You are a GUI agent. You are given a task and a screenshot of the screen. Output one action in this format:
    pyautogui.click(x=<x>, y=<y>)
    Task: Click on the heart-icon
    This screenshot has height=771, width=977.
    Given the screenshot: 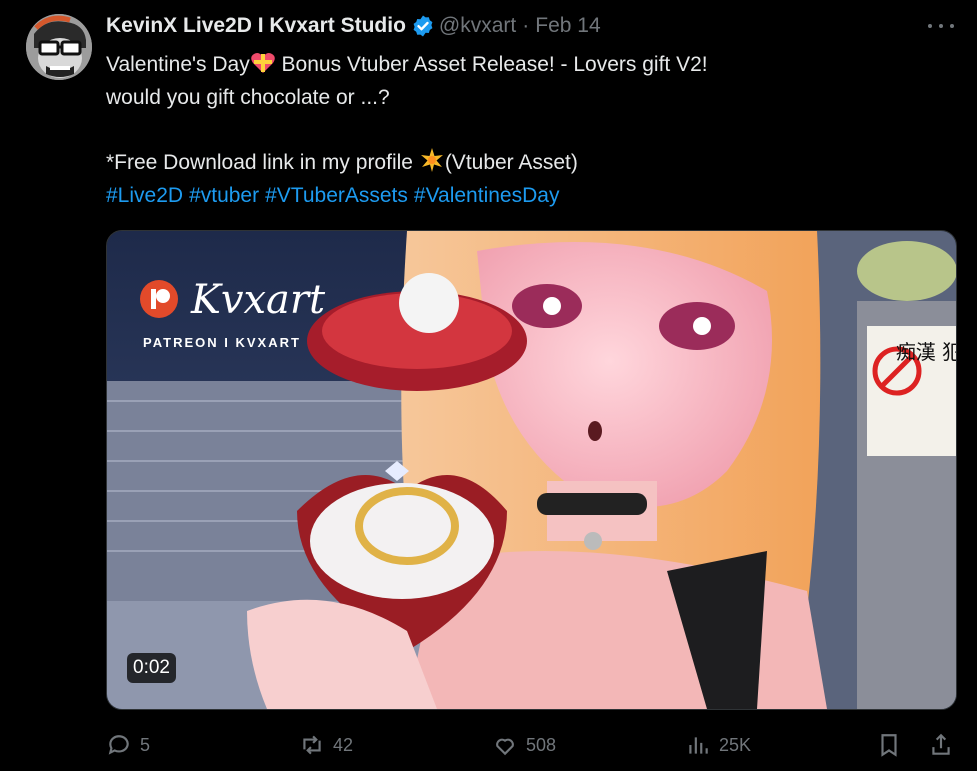 What is the action you would take?
    pyautogui.click(x=505, y=747)
    